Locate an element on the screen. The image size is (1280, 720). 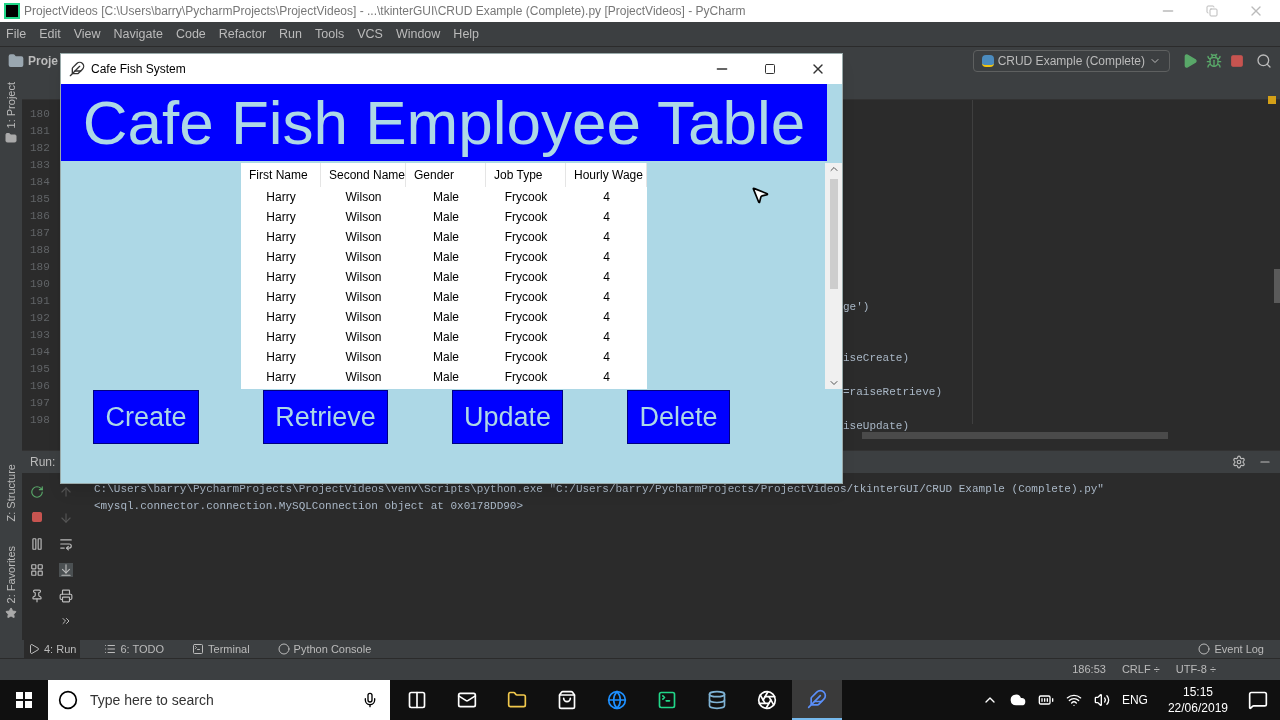
project-tool-tab: 1: Project is located at coordinates (11, 105).